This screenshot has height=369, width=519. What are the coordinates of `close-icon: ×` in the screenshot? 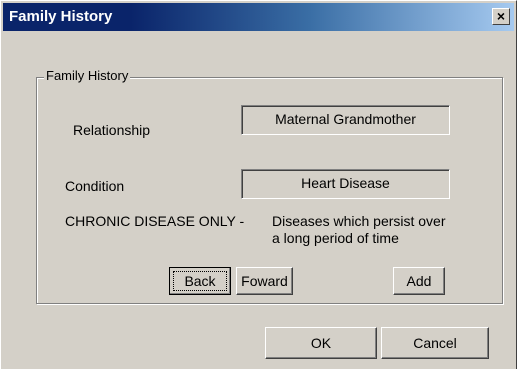 It's located at (501, 16).